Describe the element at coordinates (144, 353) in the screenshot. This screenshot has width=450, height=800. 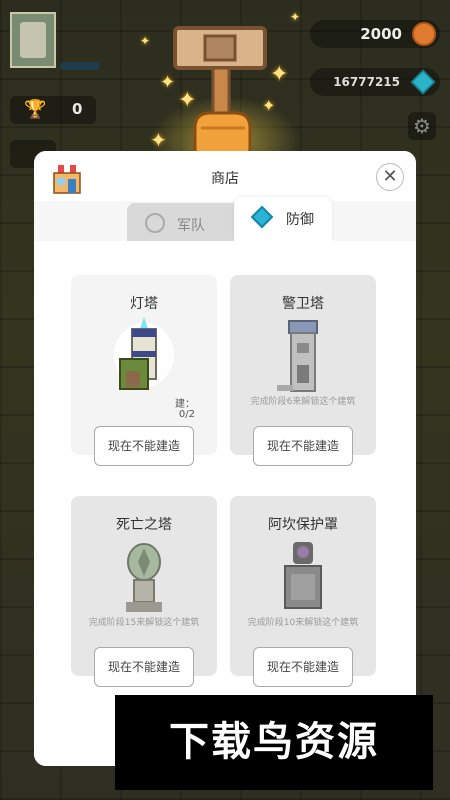
I see `lighthouse-icon` at that location.